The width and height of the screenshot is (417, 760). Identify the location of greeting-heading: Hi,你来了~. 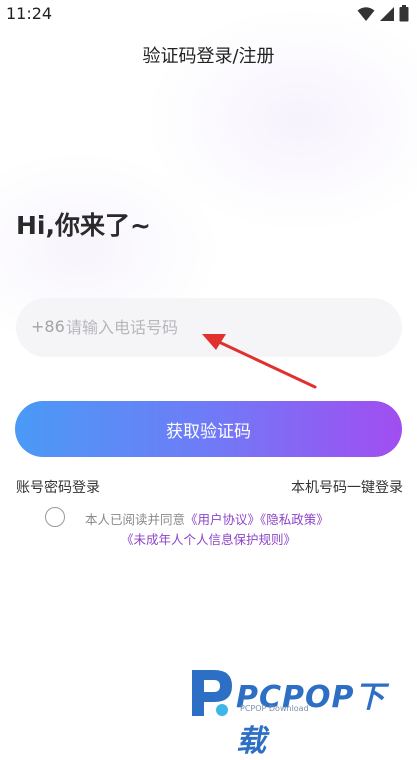
(83, 225).